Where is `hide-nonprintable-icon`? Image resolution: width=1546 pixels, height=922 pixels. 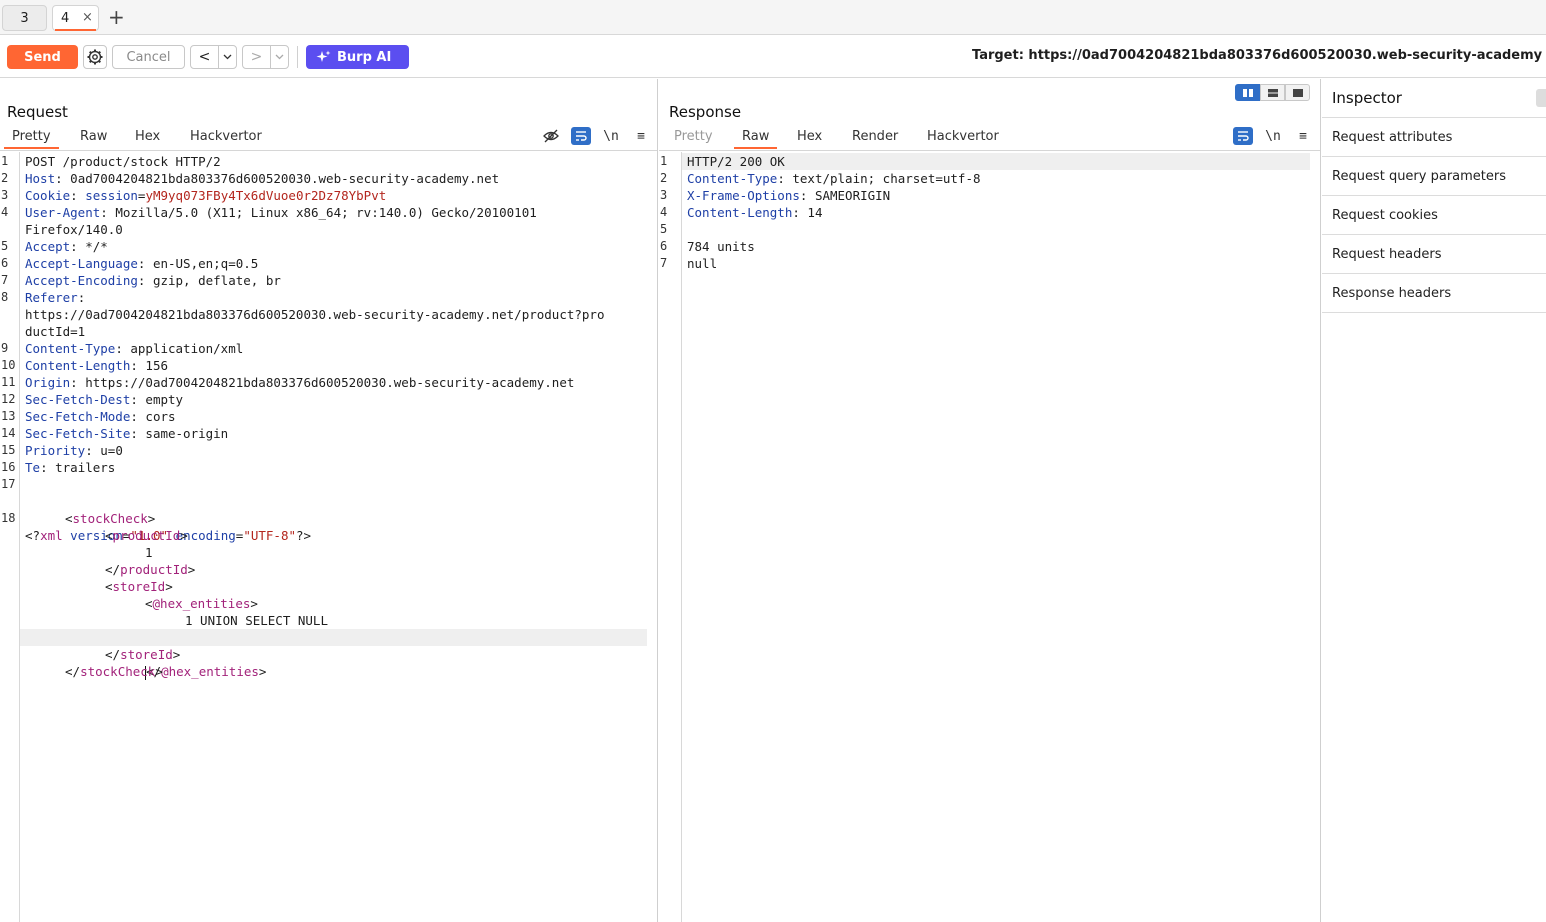 hide-nonprintable-icon is located at coordinates (551, 136).